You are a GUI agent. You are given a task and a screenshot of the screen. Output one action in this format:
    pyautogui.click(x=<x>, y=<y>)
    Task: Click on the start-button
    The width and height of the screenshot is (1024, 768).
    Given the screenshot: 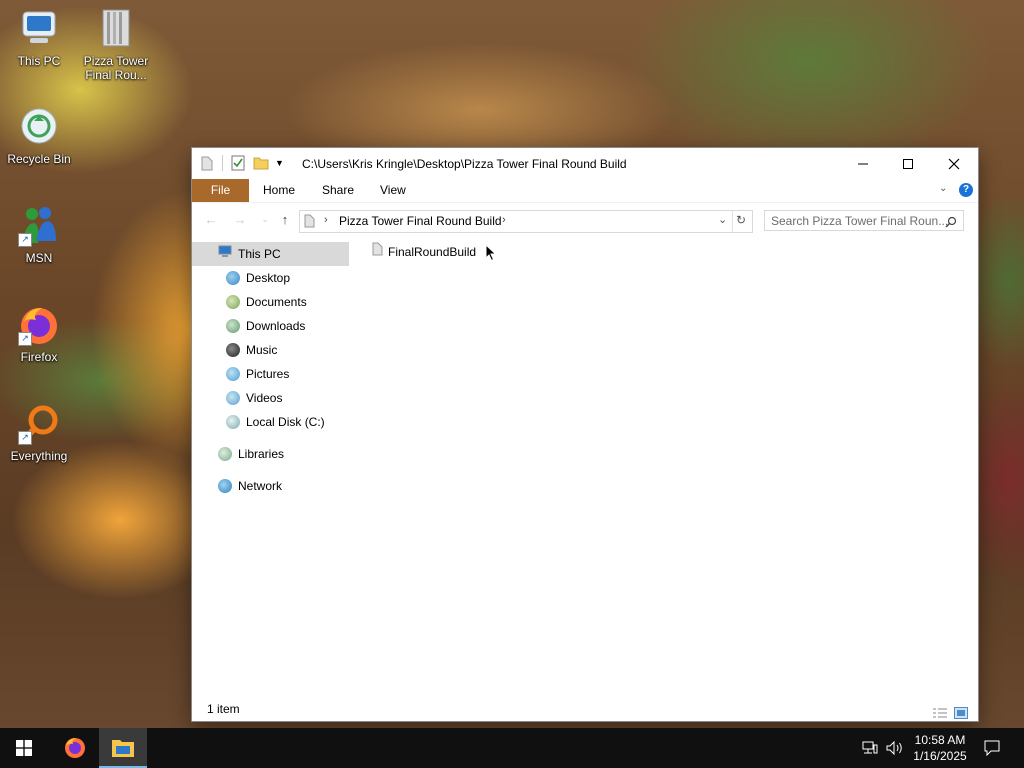 What is the action you would take?
    pyautogui.click(x=24, y=748)
    